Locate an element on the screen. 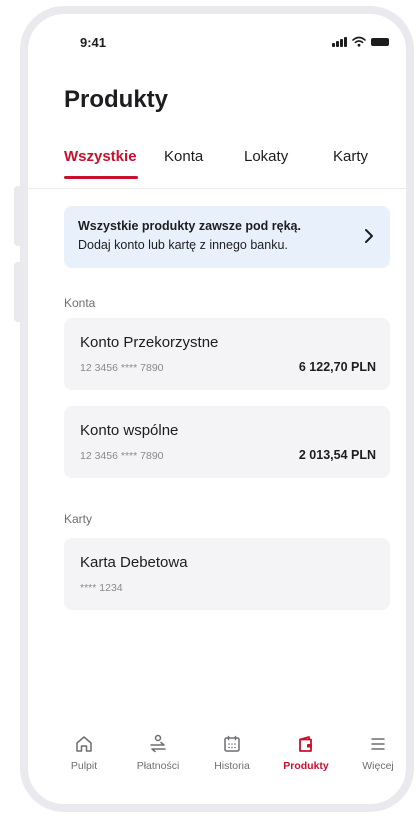 The width and height of the screenshot is (416, 820). card-number: **** 1234 is located at coordinates (101, 588).